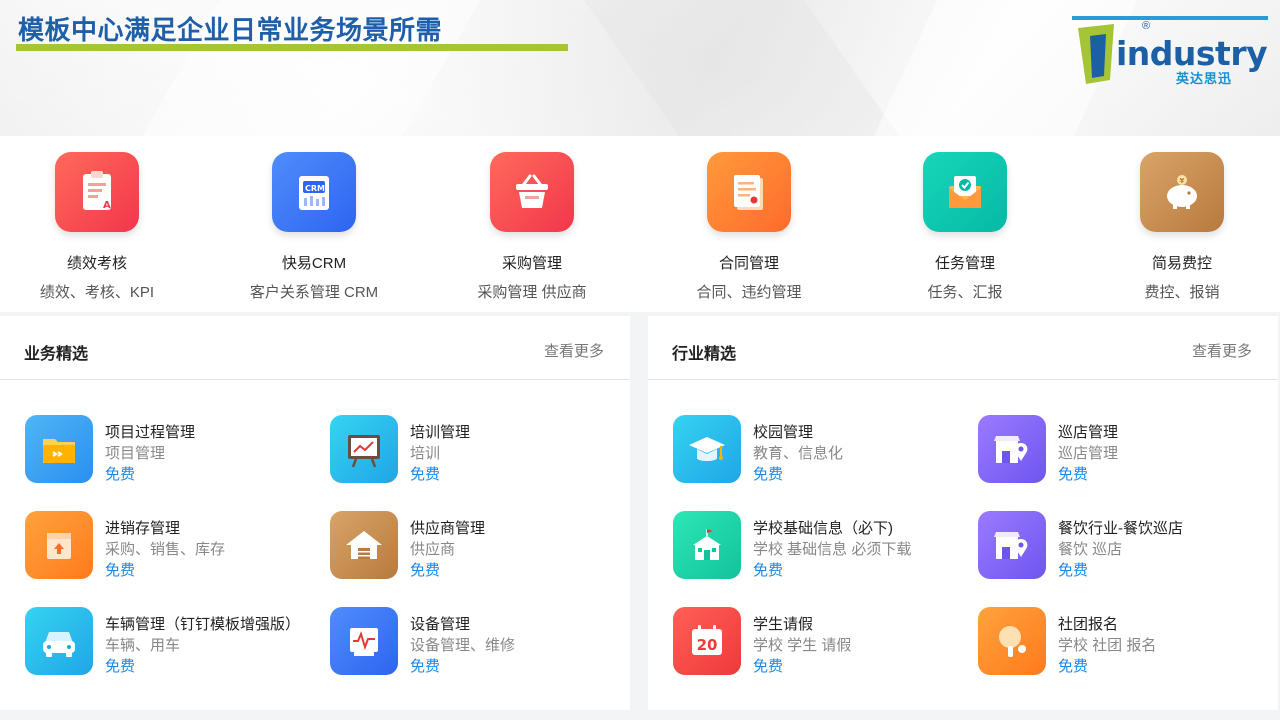 This screenshot has height=720, width=1280. What do you see at coordinates (230, 30) in the screenshot?
I see `slide-title: 模板中心满足企业日常业务场景所需` at bounding box center [230, 30].